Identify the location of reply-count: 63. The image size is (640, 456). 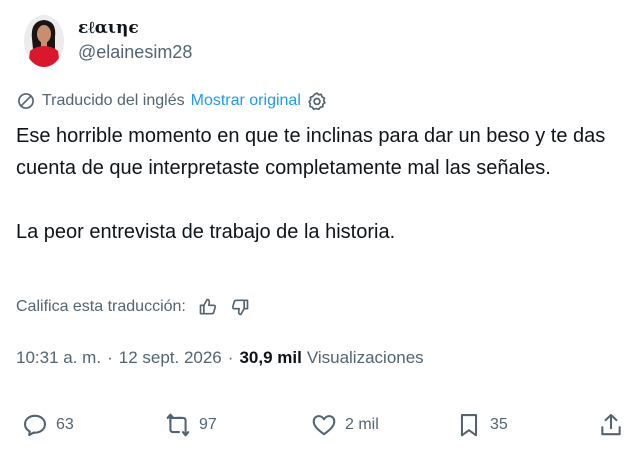
(65, 424).